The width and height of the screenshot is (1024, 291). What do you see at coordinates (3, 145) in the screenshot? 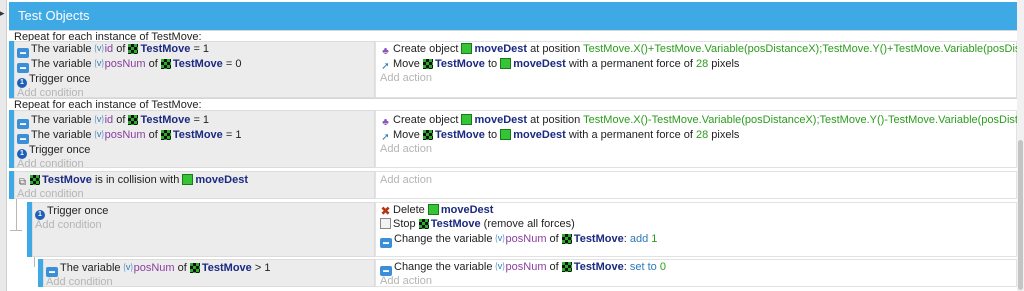
I see `events-gutter: ▸` at bounding box center [3, 145].